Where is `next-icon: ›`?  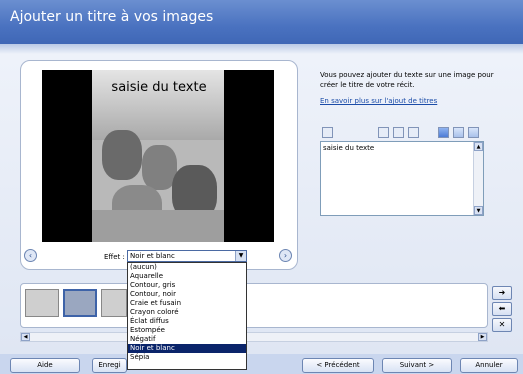 next-icon: › is located at coordinates (285, 255).